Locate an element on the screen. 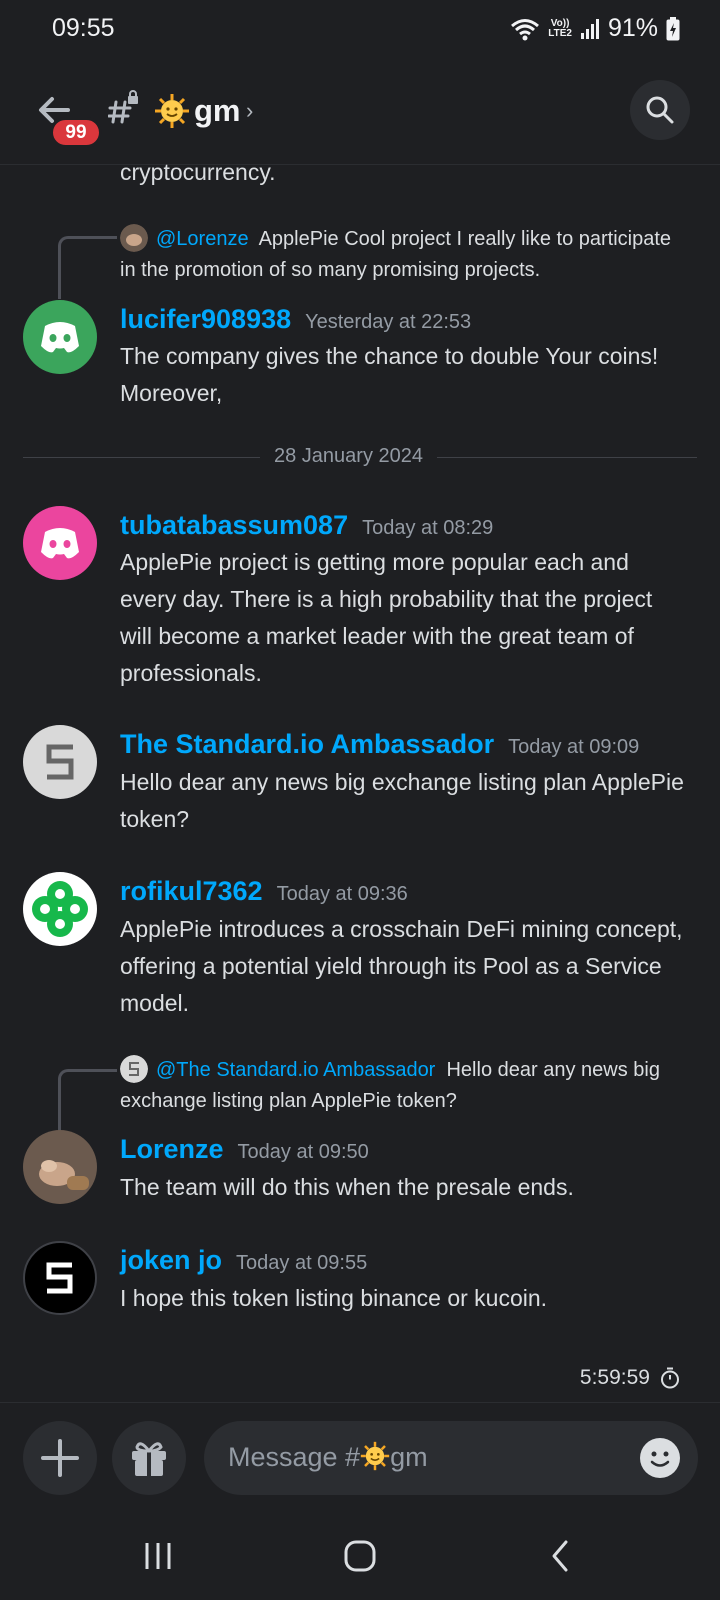 The height and width of the screenshot is (1600, 720). placeholder-prefix: Message # is located at coordinates (294, 1457).